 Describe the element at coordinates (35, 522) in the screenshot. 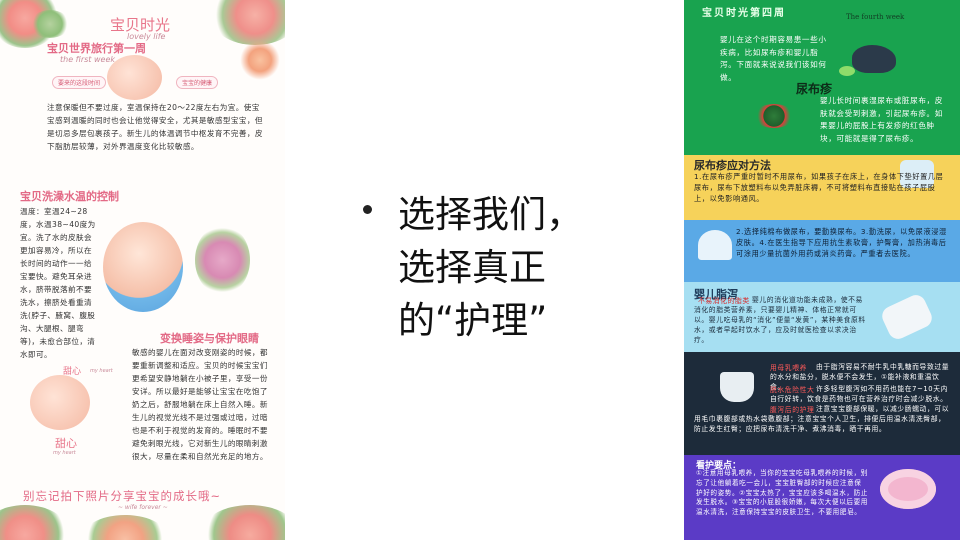

I see `flower-bottom-left-decoration` at that location.